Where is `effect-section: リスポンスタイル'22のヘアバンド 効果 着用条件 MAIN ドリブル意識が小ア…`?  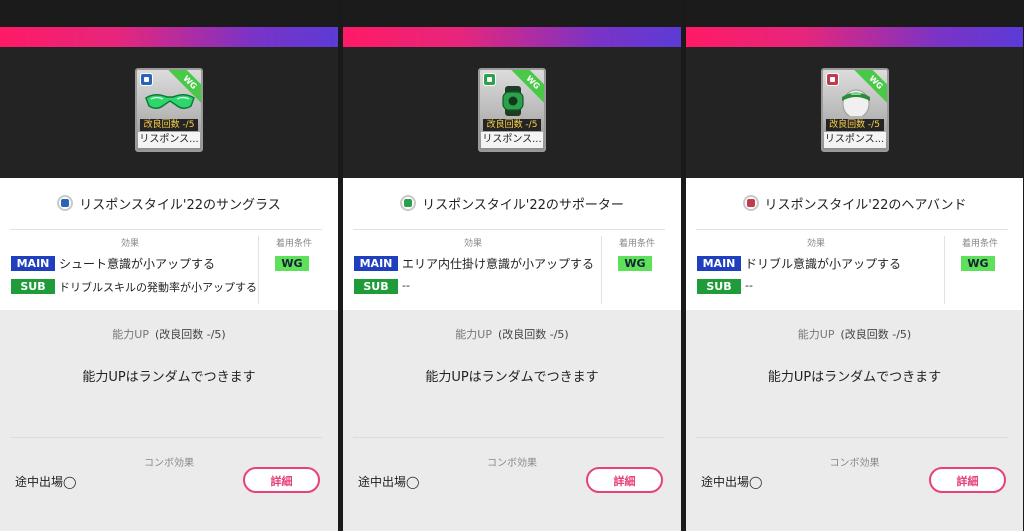
effect-section: リスポンスタイル'22のヘアバンド 効果 着用条件 MAIN ドリブル意識が小ア… is located at coordinates (854, 244).